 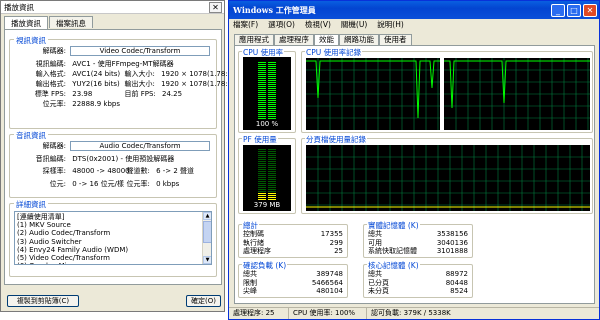 I want to click on tab-playback-info: 播放資訊, so click(x=26, y=22).